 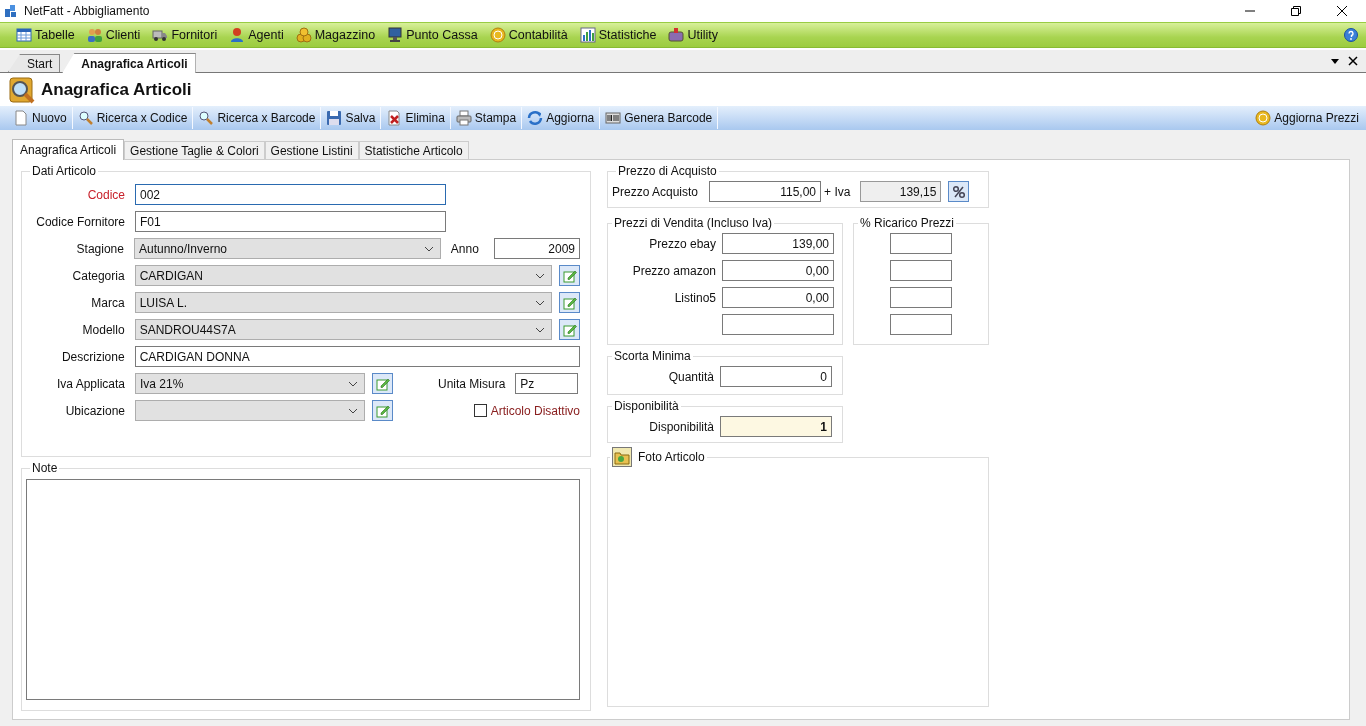 What do you see at coordinates (659, 118) in the screenshot?
I see `toolbar-button: Genera Barcode` at bounding box center [659, 118].